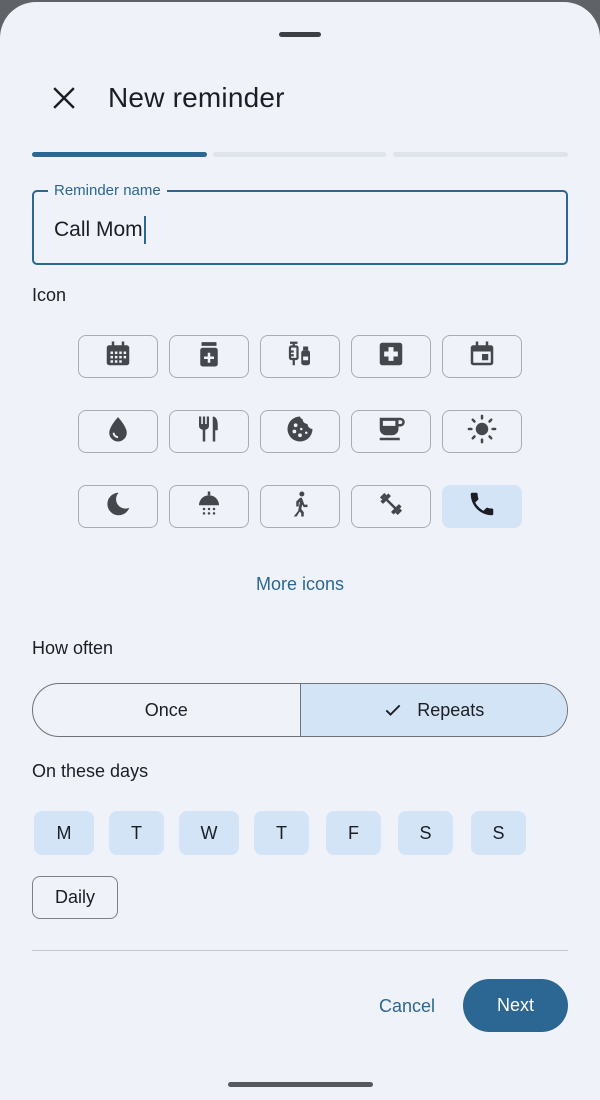  I want to click on medical-cross-icon, so click(391, 356).